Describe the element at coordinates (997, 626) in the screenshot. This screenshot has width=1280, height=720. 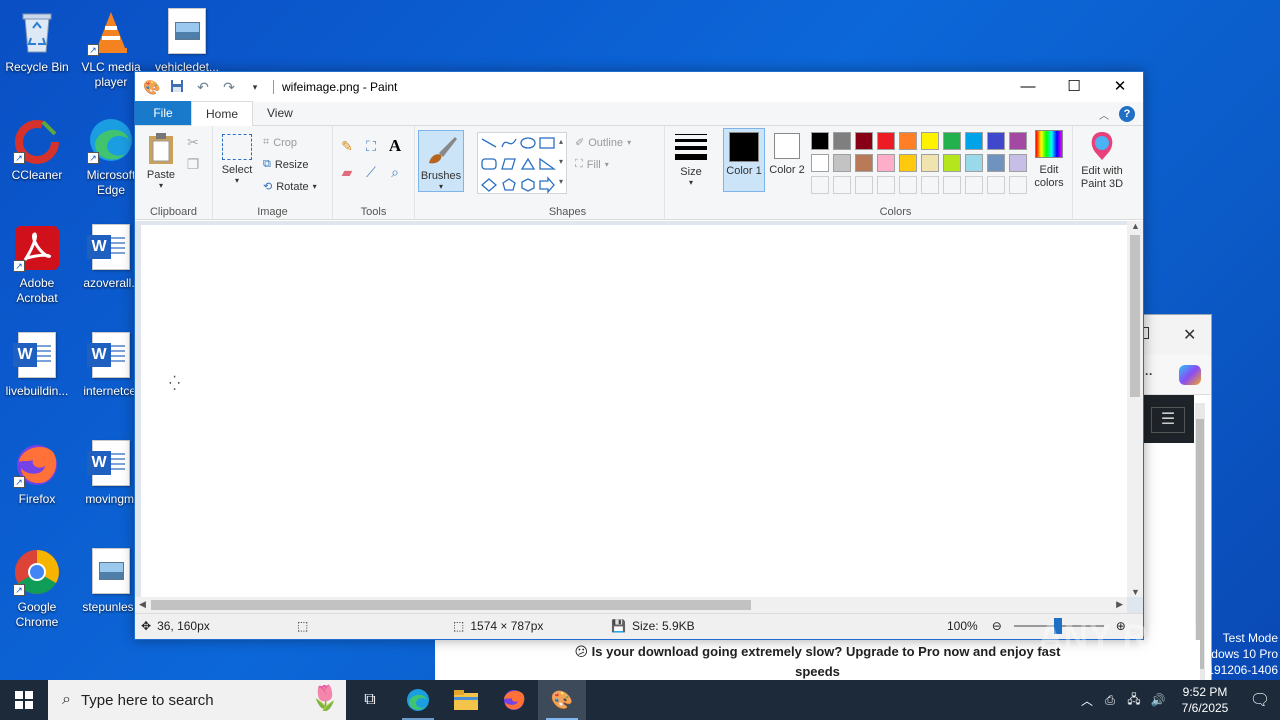
I see `zoom-out-icon: ⊖` at that location.